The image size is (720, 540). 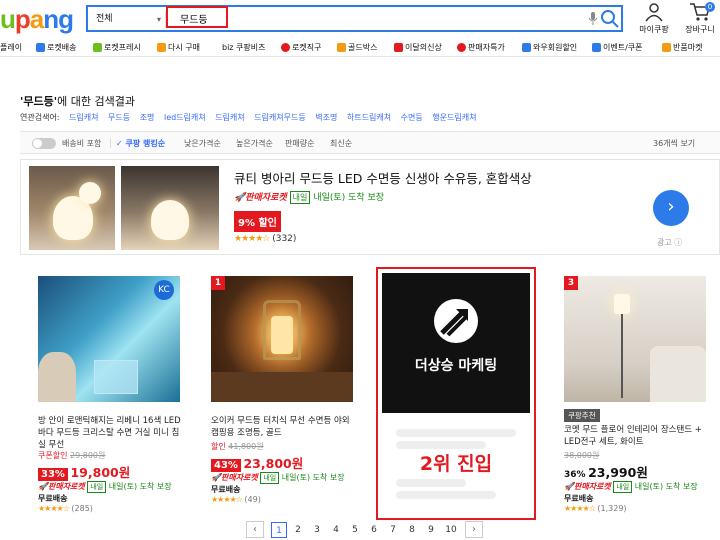 What do you see at coordinates (299, 143) in the screenshot?
I see `sort-sales: 판매량순` at bounding box center [299, 143].